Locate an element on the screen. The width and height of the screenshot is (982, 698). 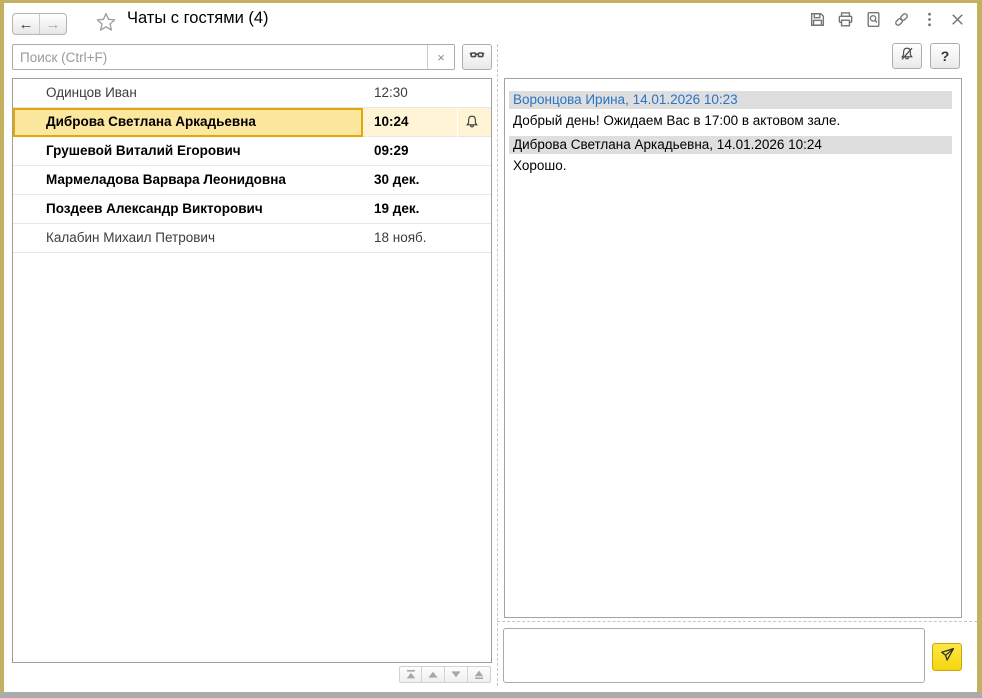
scroll-up-button is located at coordinates (433, 674).